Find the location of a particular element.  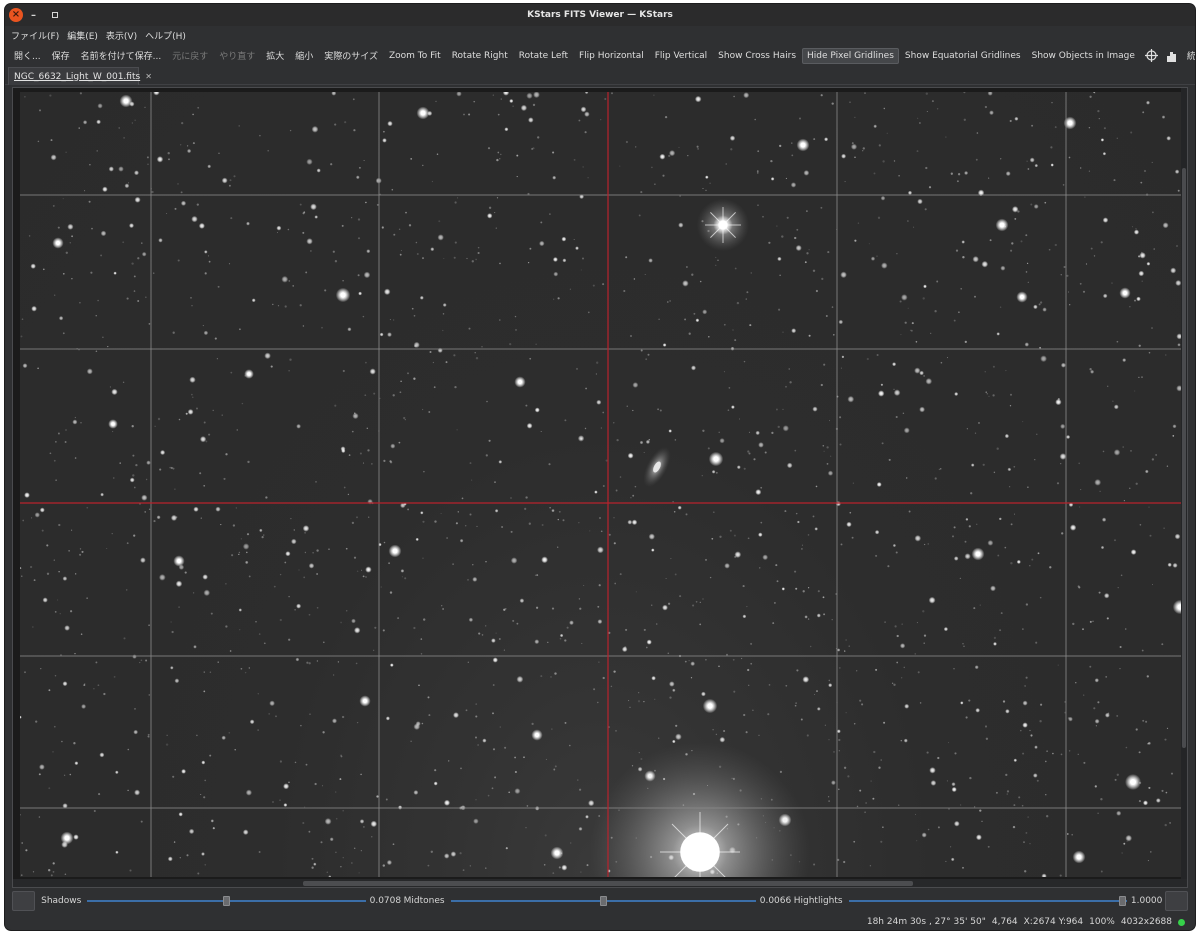

shadows-value: 0.0708 is located at coordinates (385, 901).